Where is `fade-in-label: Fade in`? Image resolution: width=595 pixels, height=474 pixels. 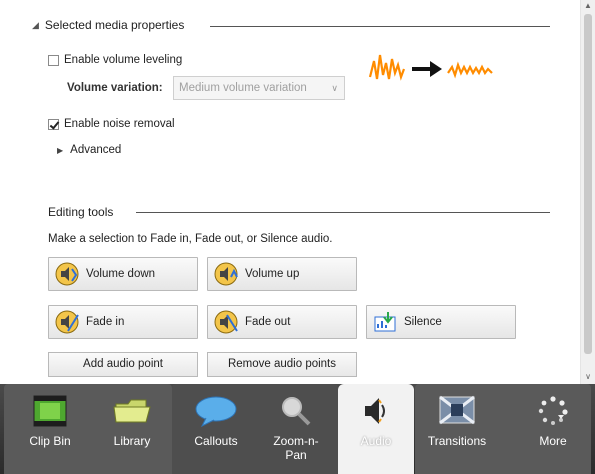
fade-in-label: Fade in is located at coordinates (105, 322).